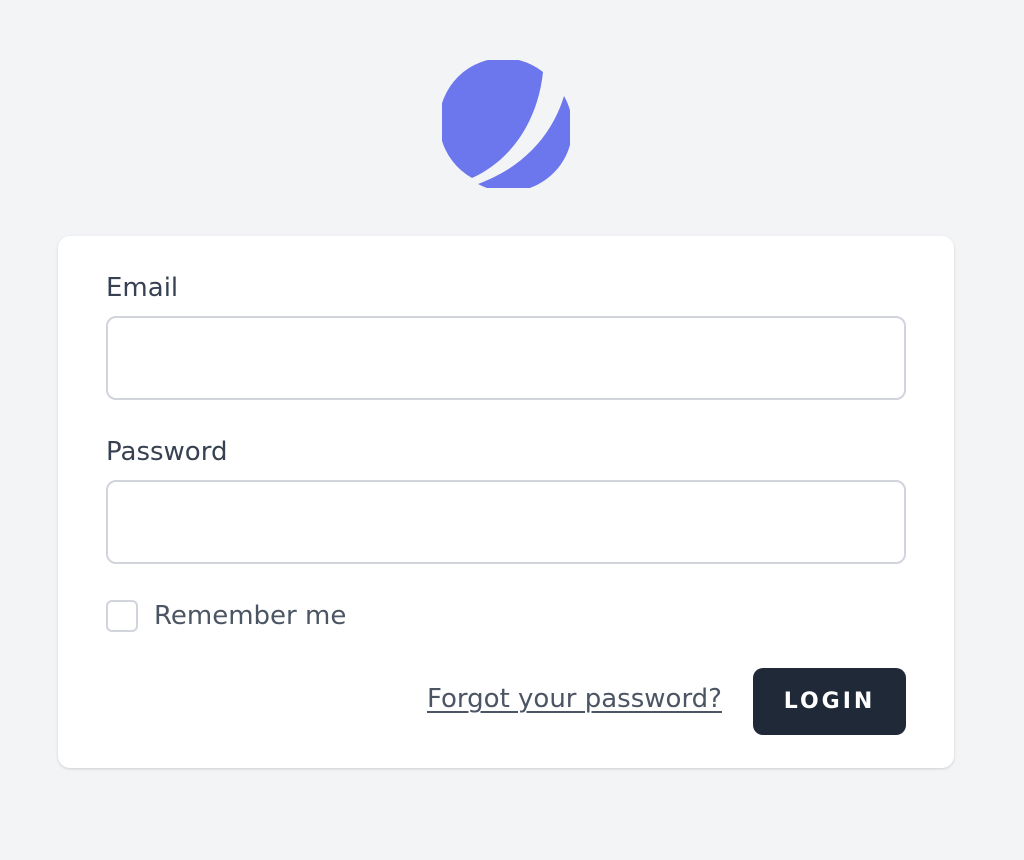 This screenshot has height=860, width=1024. What do you see at coordinates (506, 522) in the screenshot?
I see `password-input` at bounding box center [506, 522].